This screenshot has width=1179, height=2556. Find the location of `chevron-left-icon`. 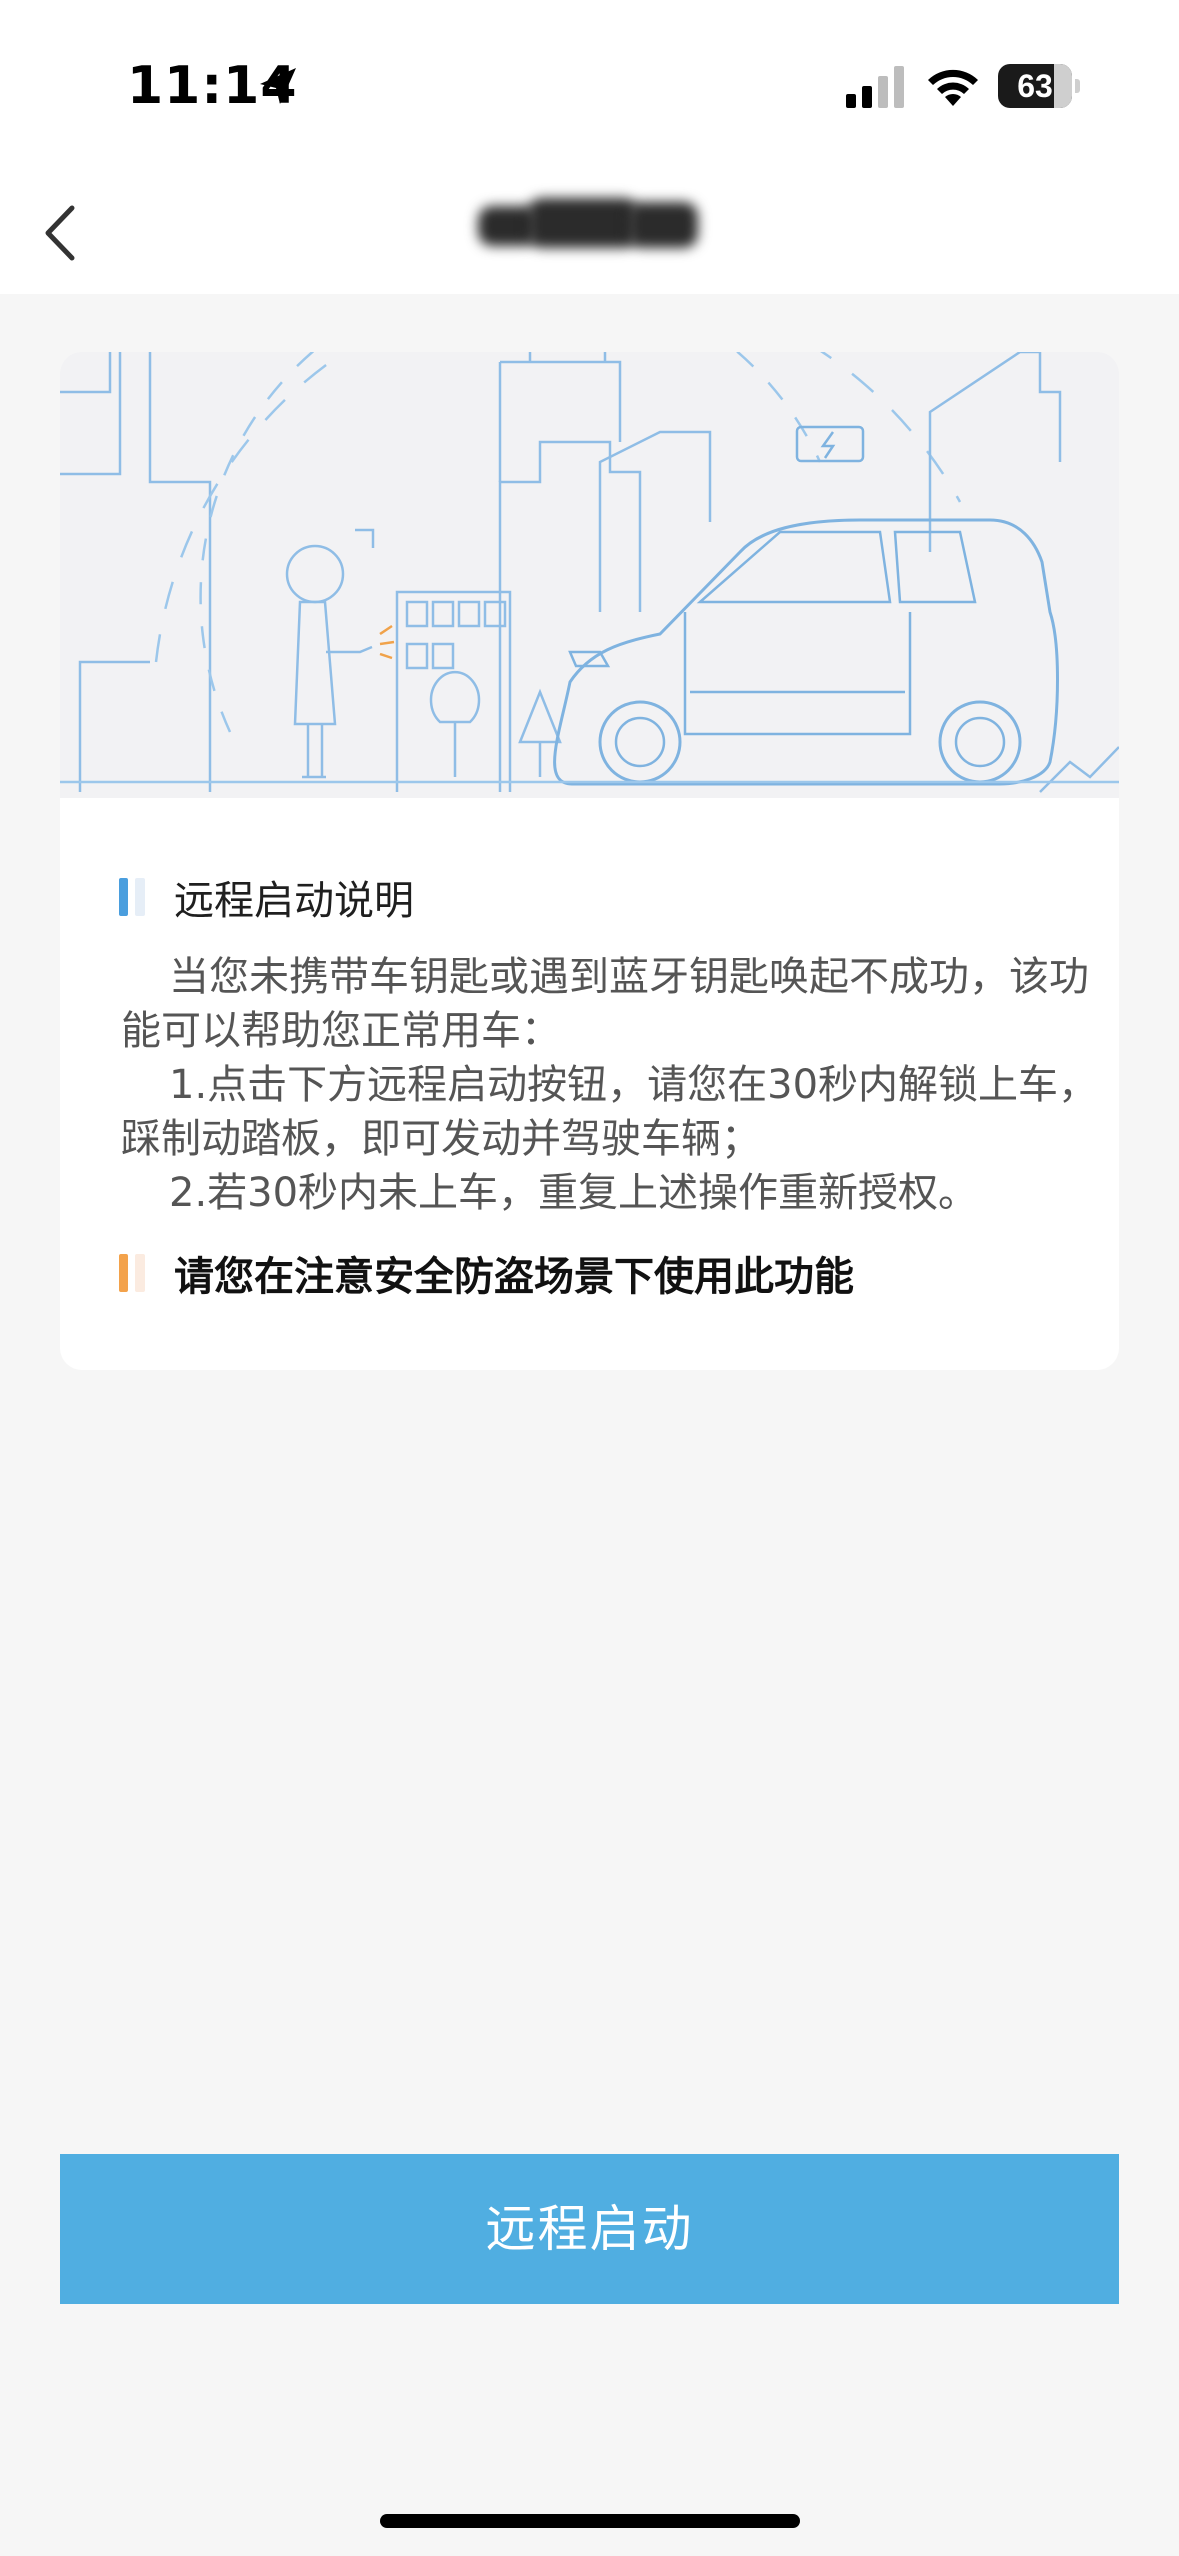

chevron-left-icon is located at coordinates (65, 230).